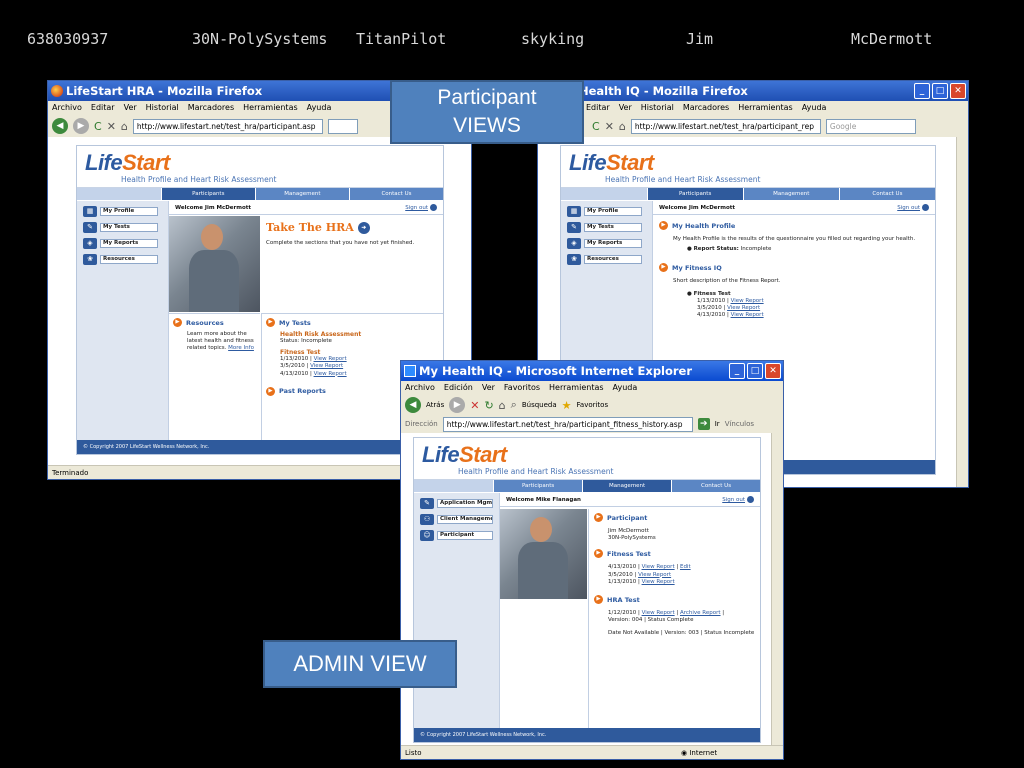 Image resolution: width=1024 pixels, height=768 pixels. I want to click on health-profile-heading: ▶ My Health Profile, so click(794, 225).